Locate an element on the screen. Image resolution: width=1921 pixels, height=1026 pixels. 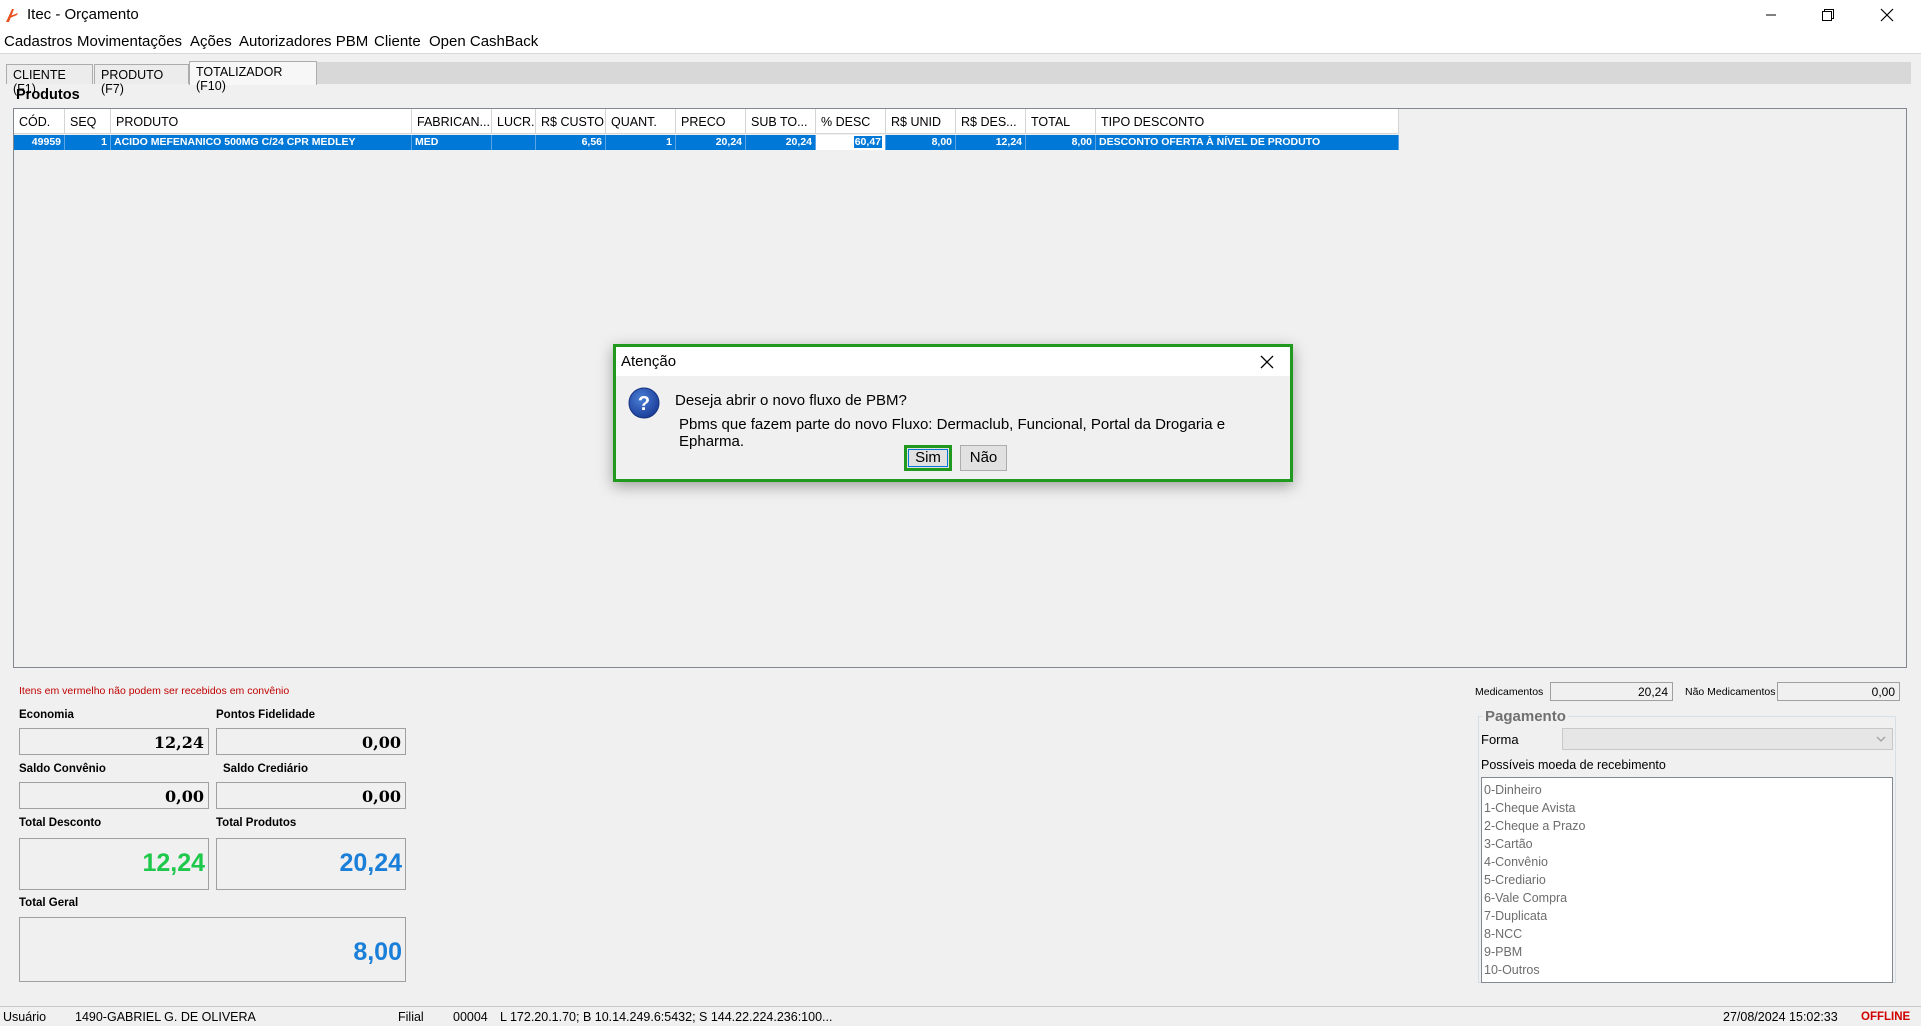
list-item: 3-Cartão is located at coordinates (1688, 844).